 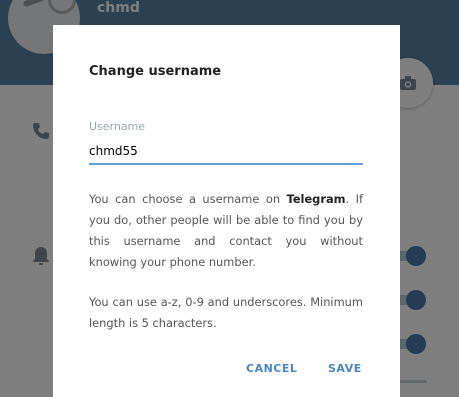 What do you see at coordinates (117, 126) in the screenshot?
I see `username-field-label: Username` at bounding box center [117, 126].